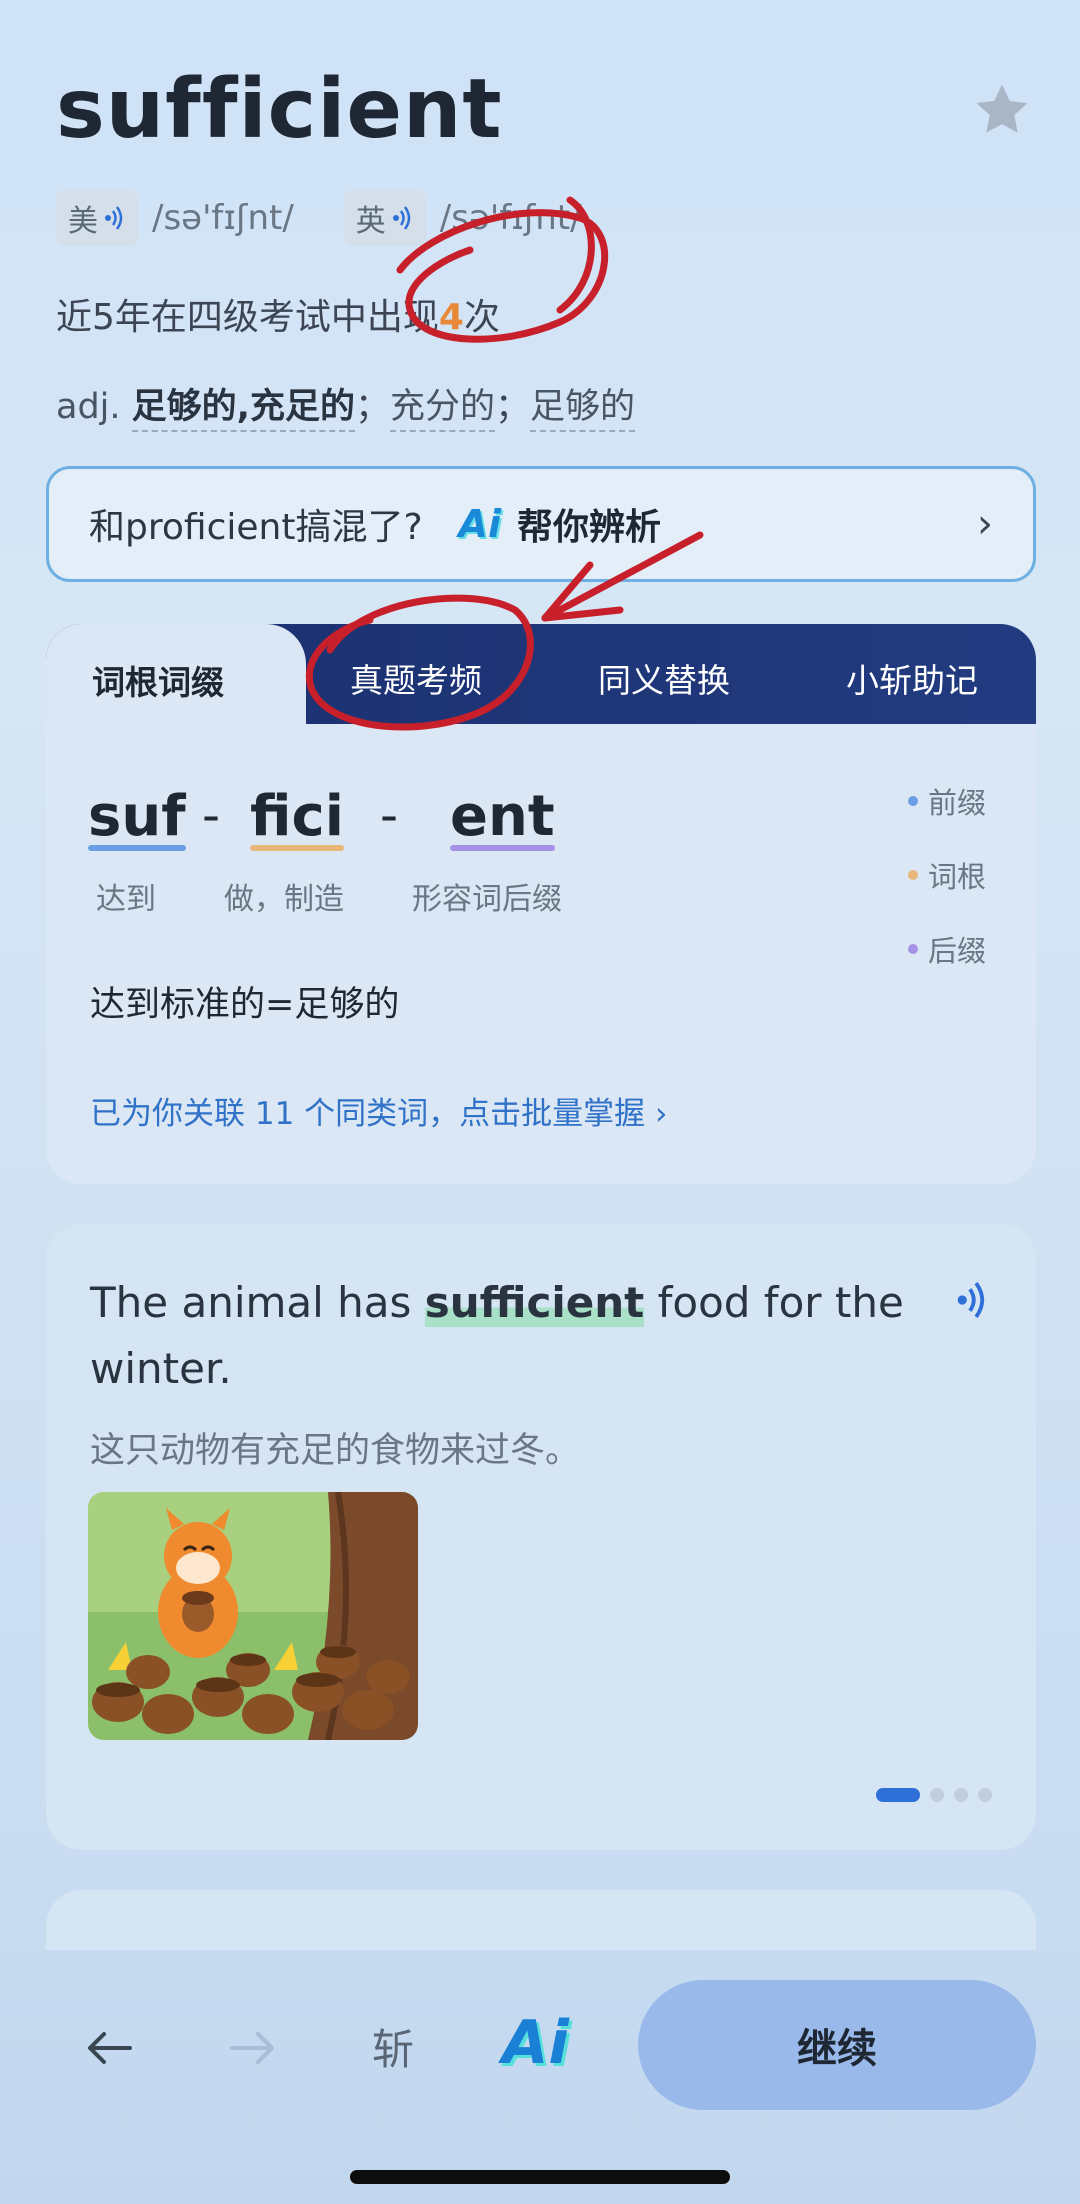 The width and height of the screenshot is (1080, 2204). What do you see at coordinates (451, 317) in the screenshot?
I see `frequency-count: 4` at bounding box center [451, 317].